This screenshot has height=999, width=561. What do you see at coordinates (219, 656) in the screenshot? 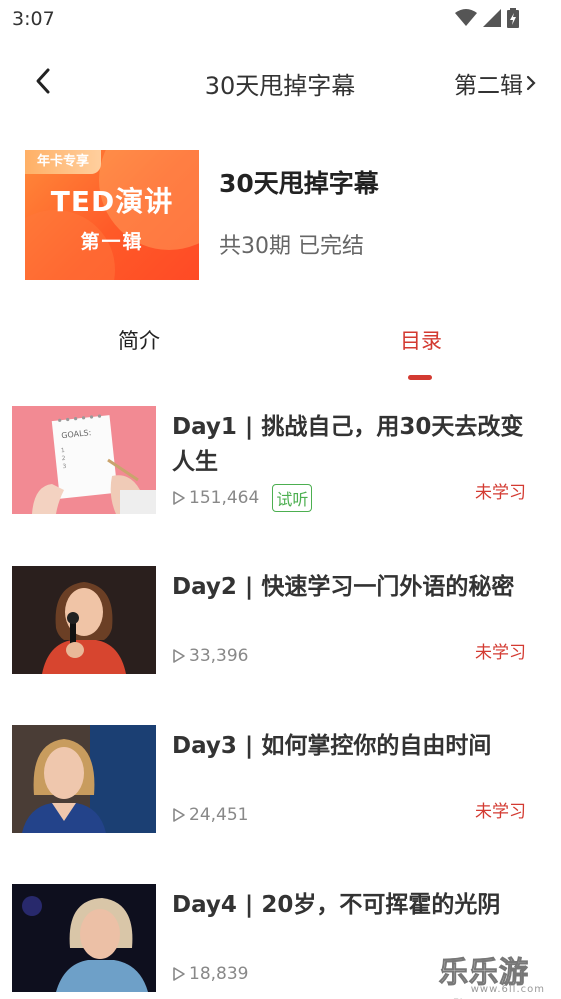
I see `play-count: 33,396` at bounding box center [219, 656].